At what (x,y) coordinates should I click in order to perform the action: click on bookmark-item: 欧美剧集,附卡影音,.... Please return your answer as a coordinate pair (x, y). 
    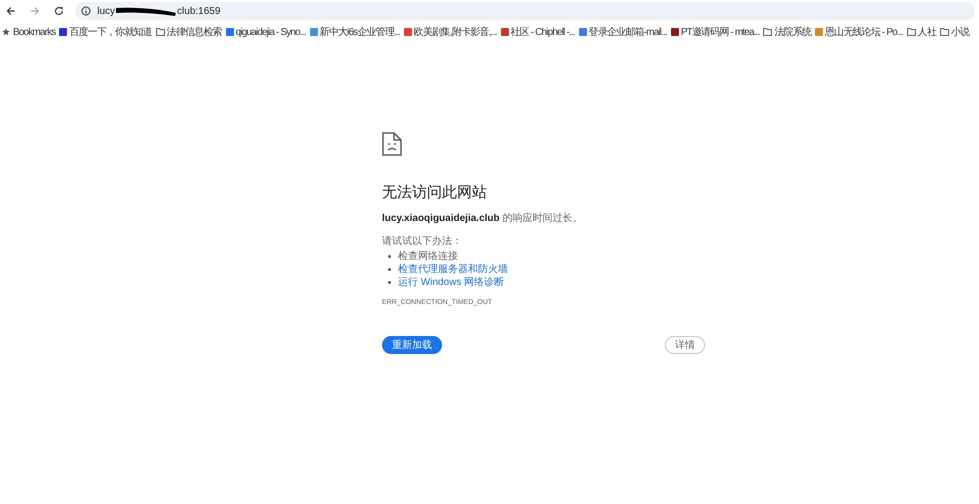
    Looking at the image, I should click on (455, 32).